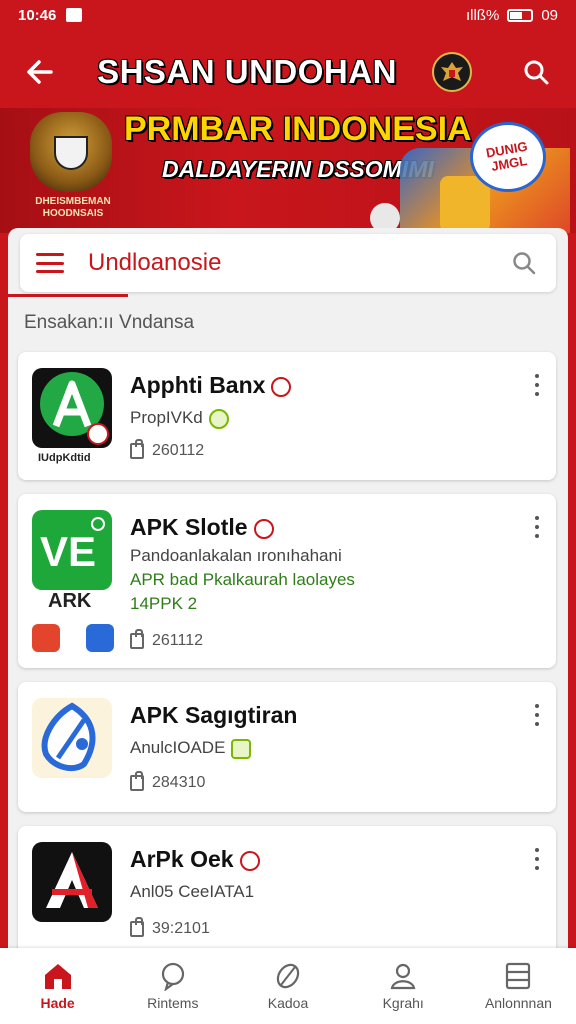 The height and width of the screenshot is (1024, 576). I want to click on list-item: APK Sagıgtiran AnulcIOADE 284310, so click(287, 747).